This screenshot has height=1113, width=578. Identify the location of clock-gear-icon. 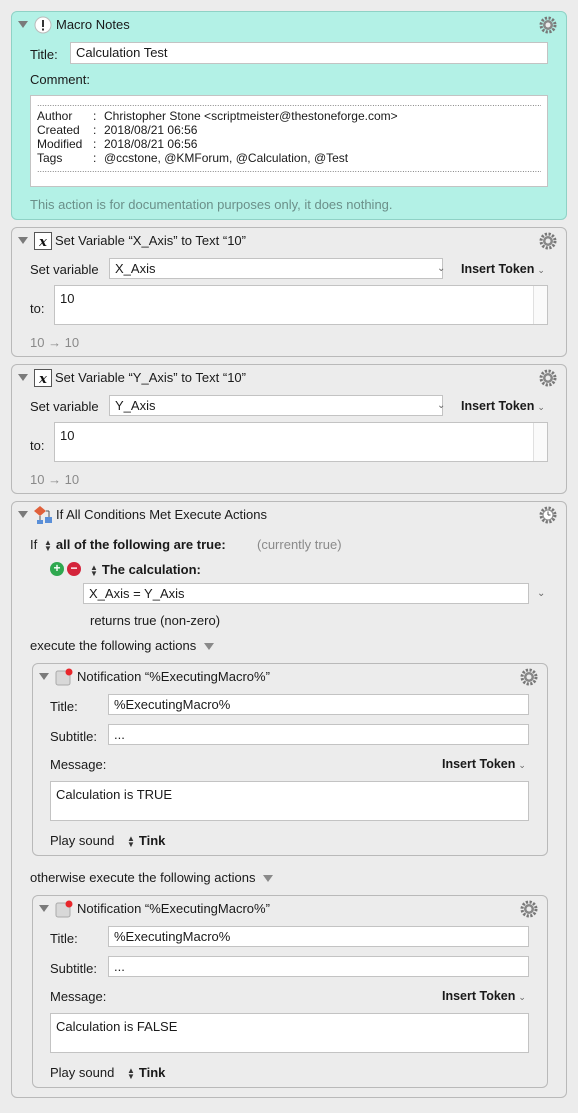
(548, 515).